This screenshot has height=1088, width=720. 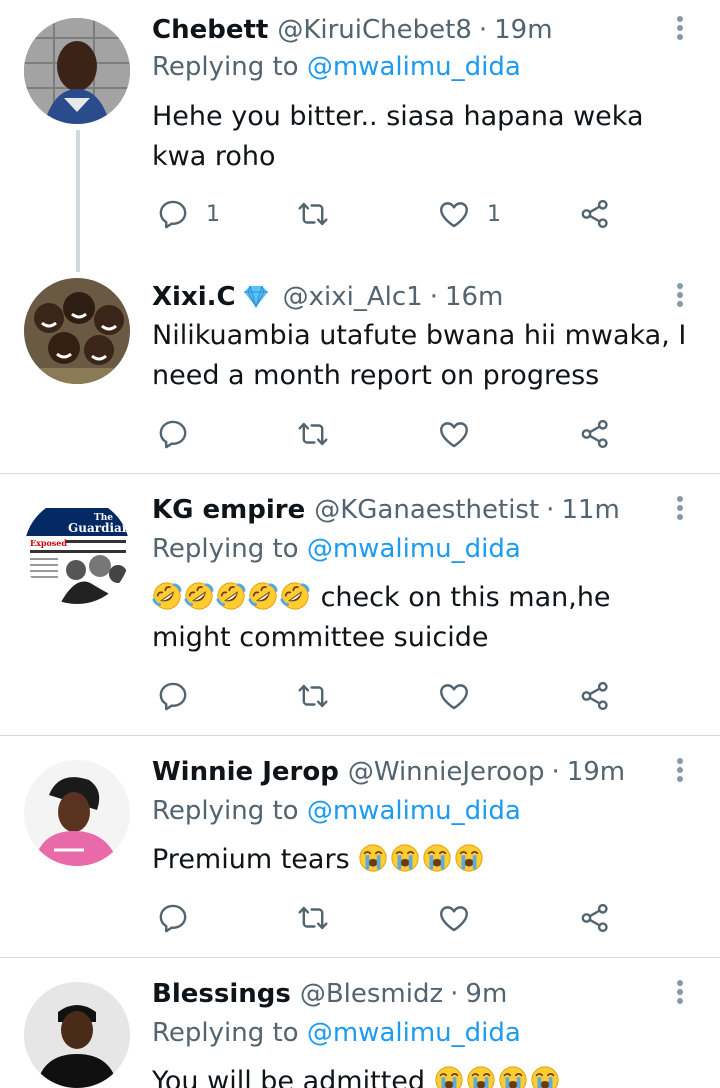 I want to click on tweet-text: You will be admitted, so click(x=422, y=1075).